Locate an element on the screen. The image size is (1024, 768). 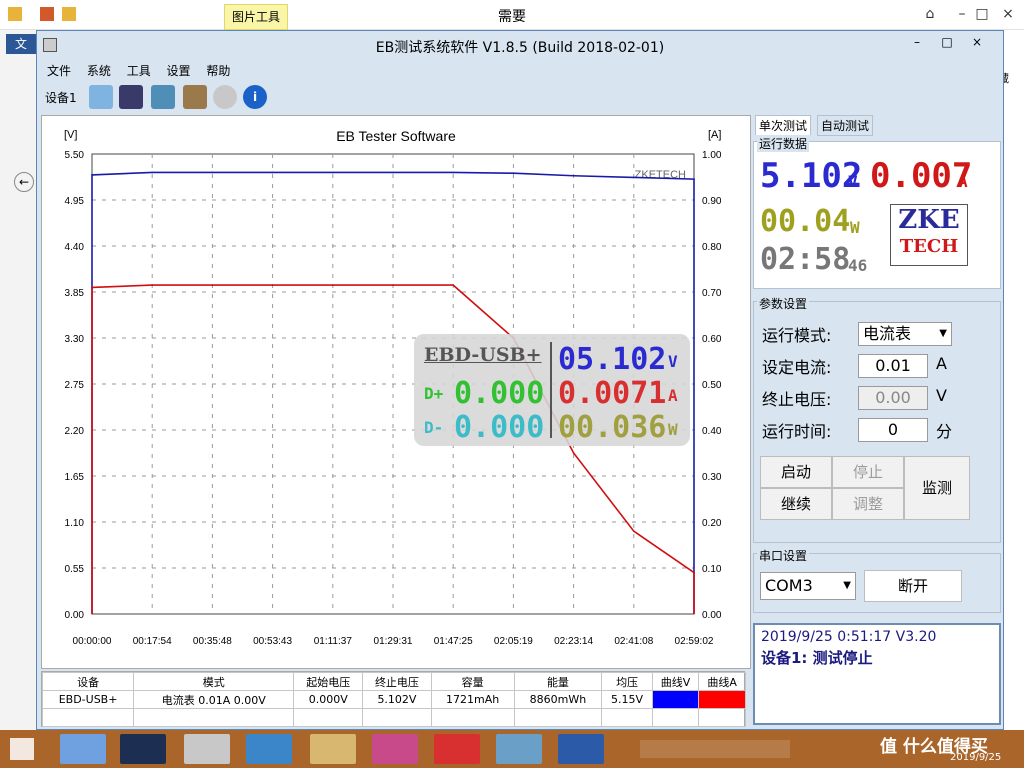
cell-avg-voltage: 5.15V is located at coordinates (627, 699).